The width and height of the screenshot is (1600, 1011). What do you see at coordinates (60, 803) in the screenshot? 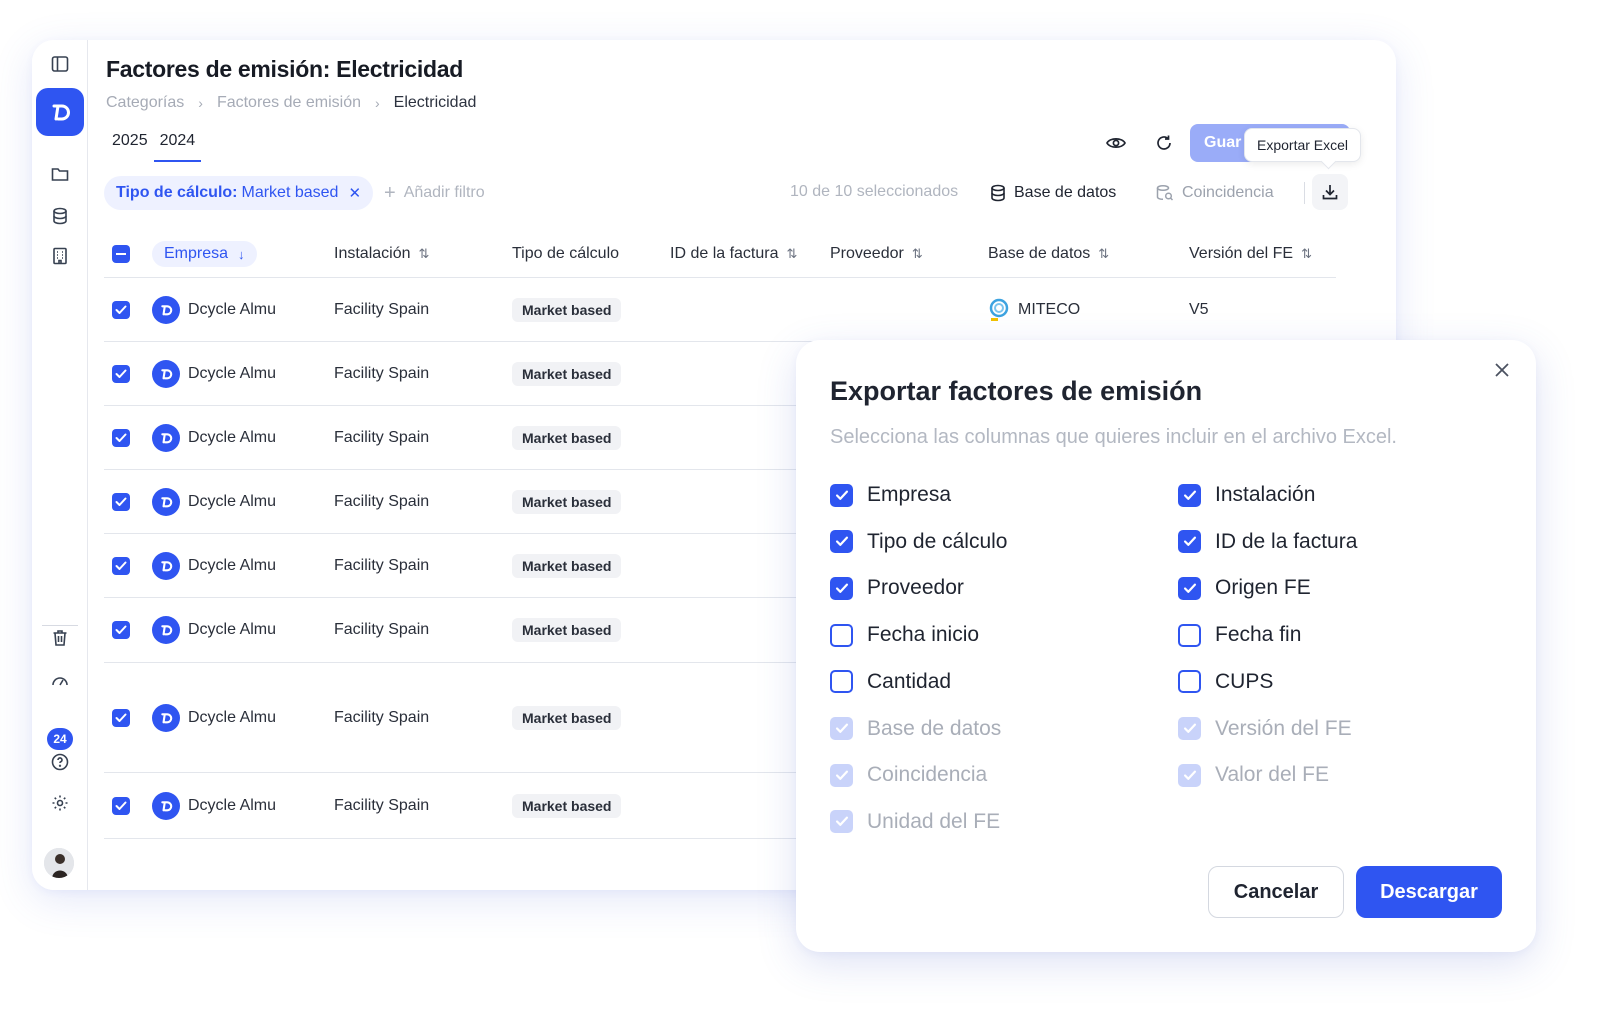
I see `settings-icon` at bounding box center [60, 803].